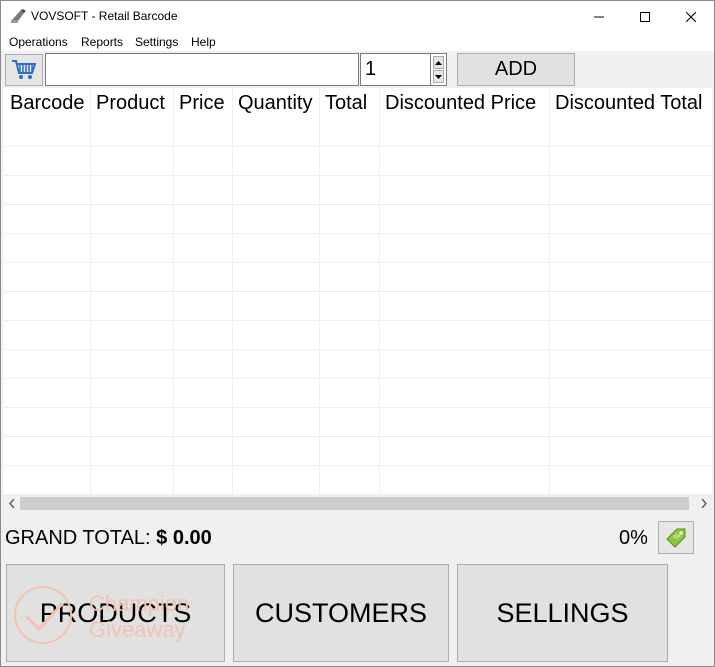 This screenshot has height=667, width=715. Describe the element at coordinates (357, 538) in the screenshot. I see `grand-total-bar: GRAND TOTAL: $ 0.00 0% %` at that location.